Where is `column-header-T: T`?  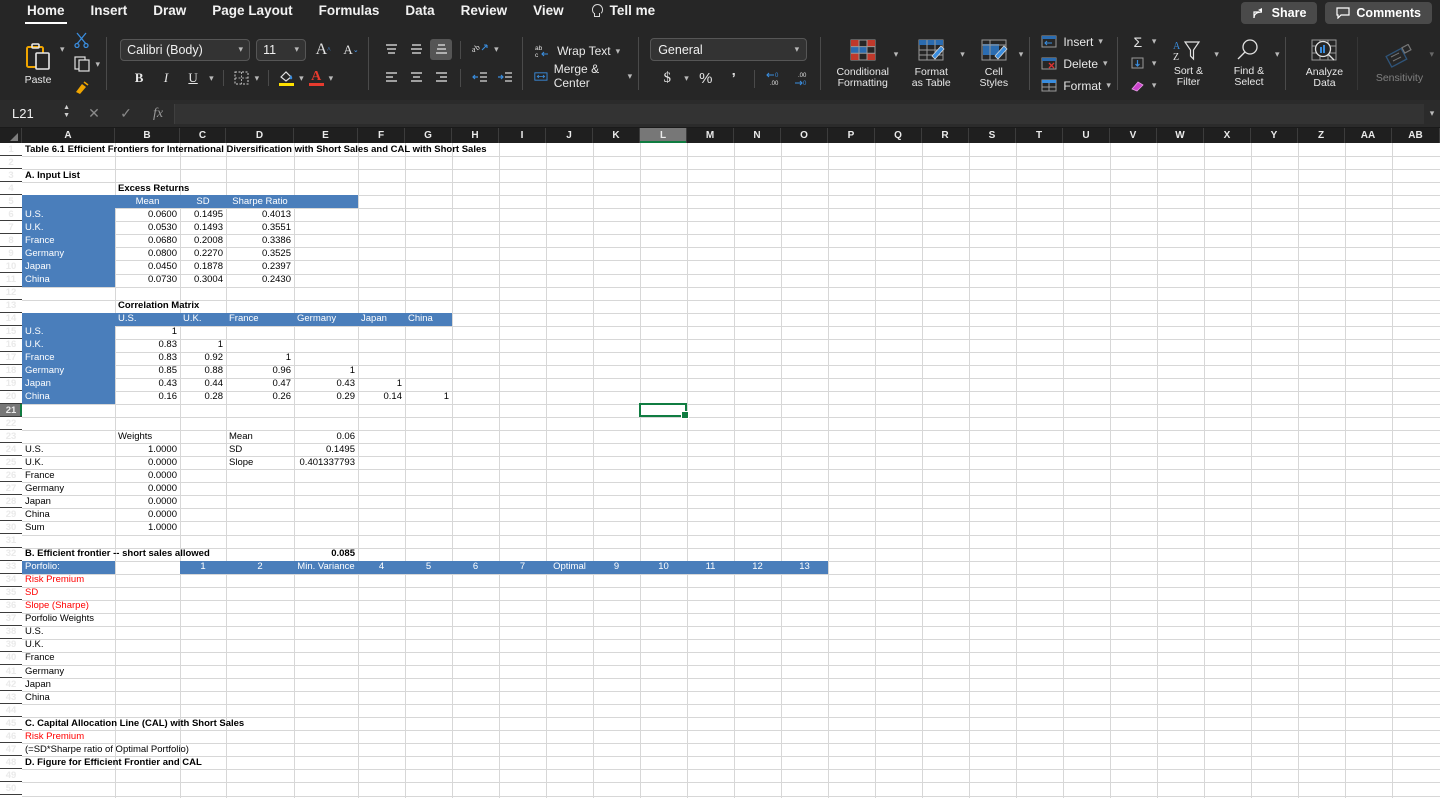
column-header-T: T is located at coordinates (1039, 135).